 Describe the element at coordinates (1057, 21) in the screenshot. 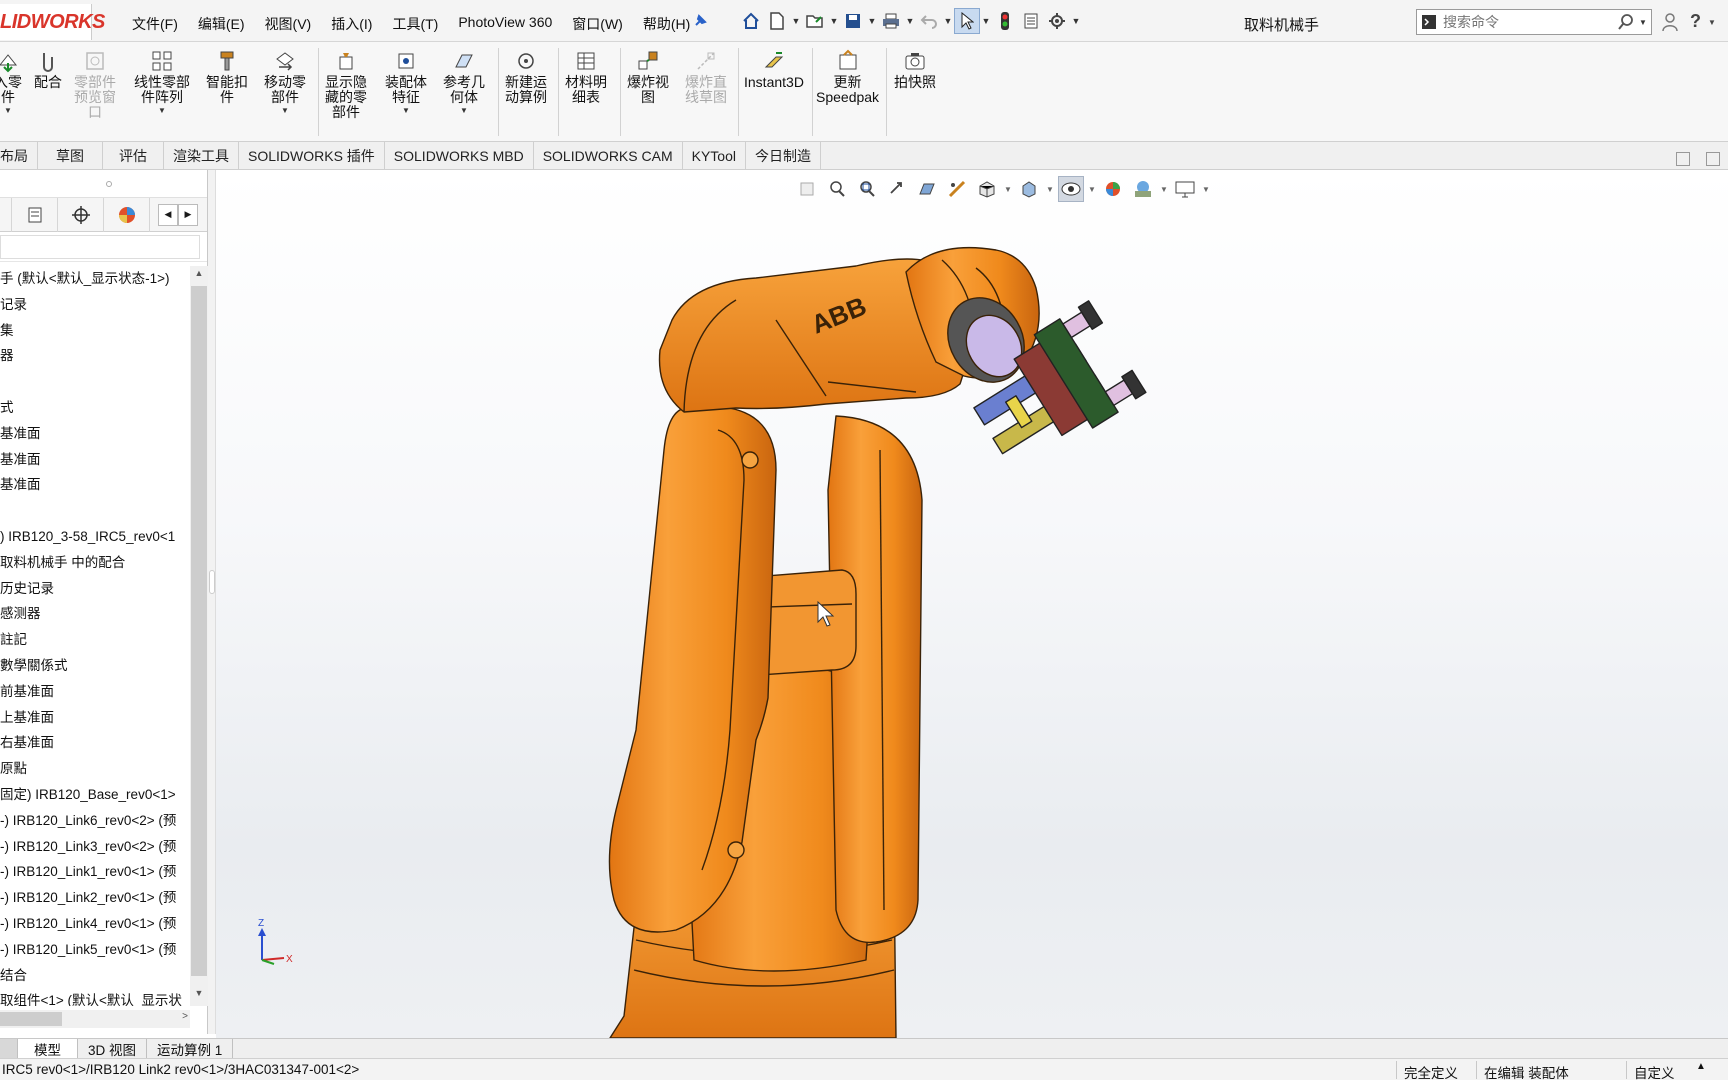

I see `gear-icon` at that location.